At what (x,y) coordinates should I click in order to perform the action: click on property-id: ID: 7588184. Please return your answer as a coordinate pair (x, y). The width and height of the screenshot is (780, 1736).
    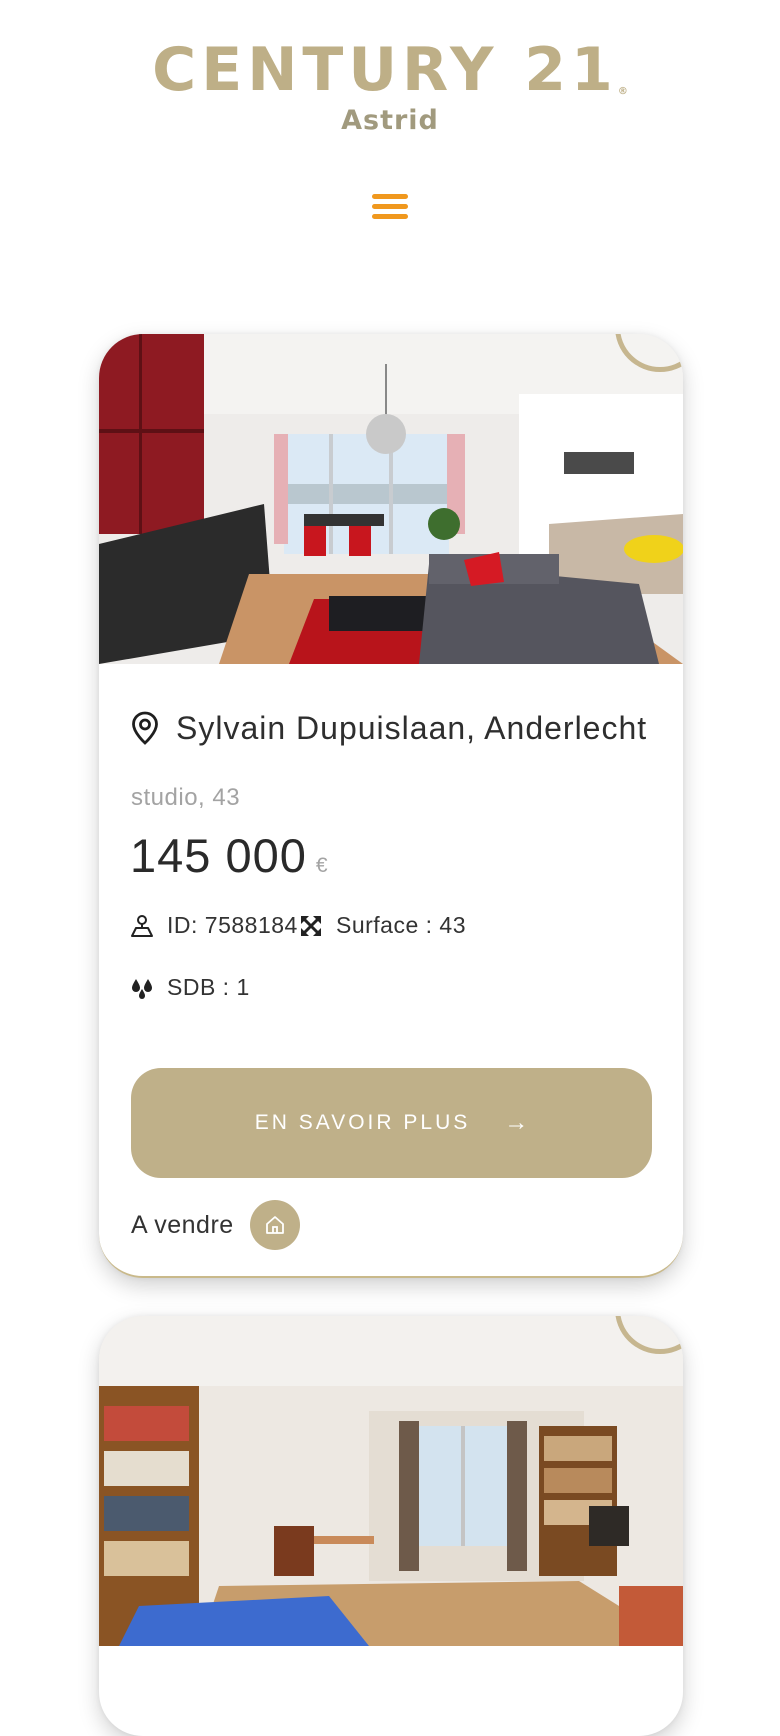
    Looking at the image, I should click on (214, 925).